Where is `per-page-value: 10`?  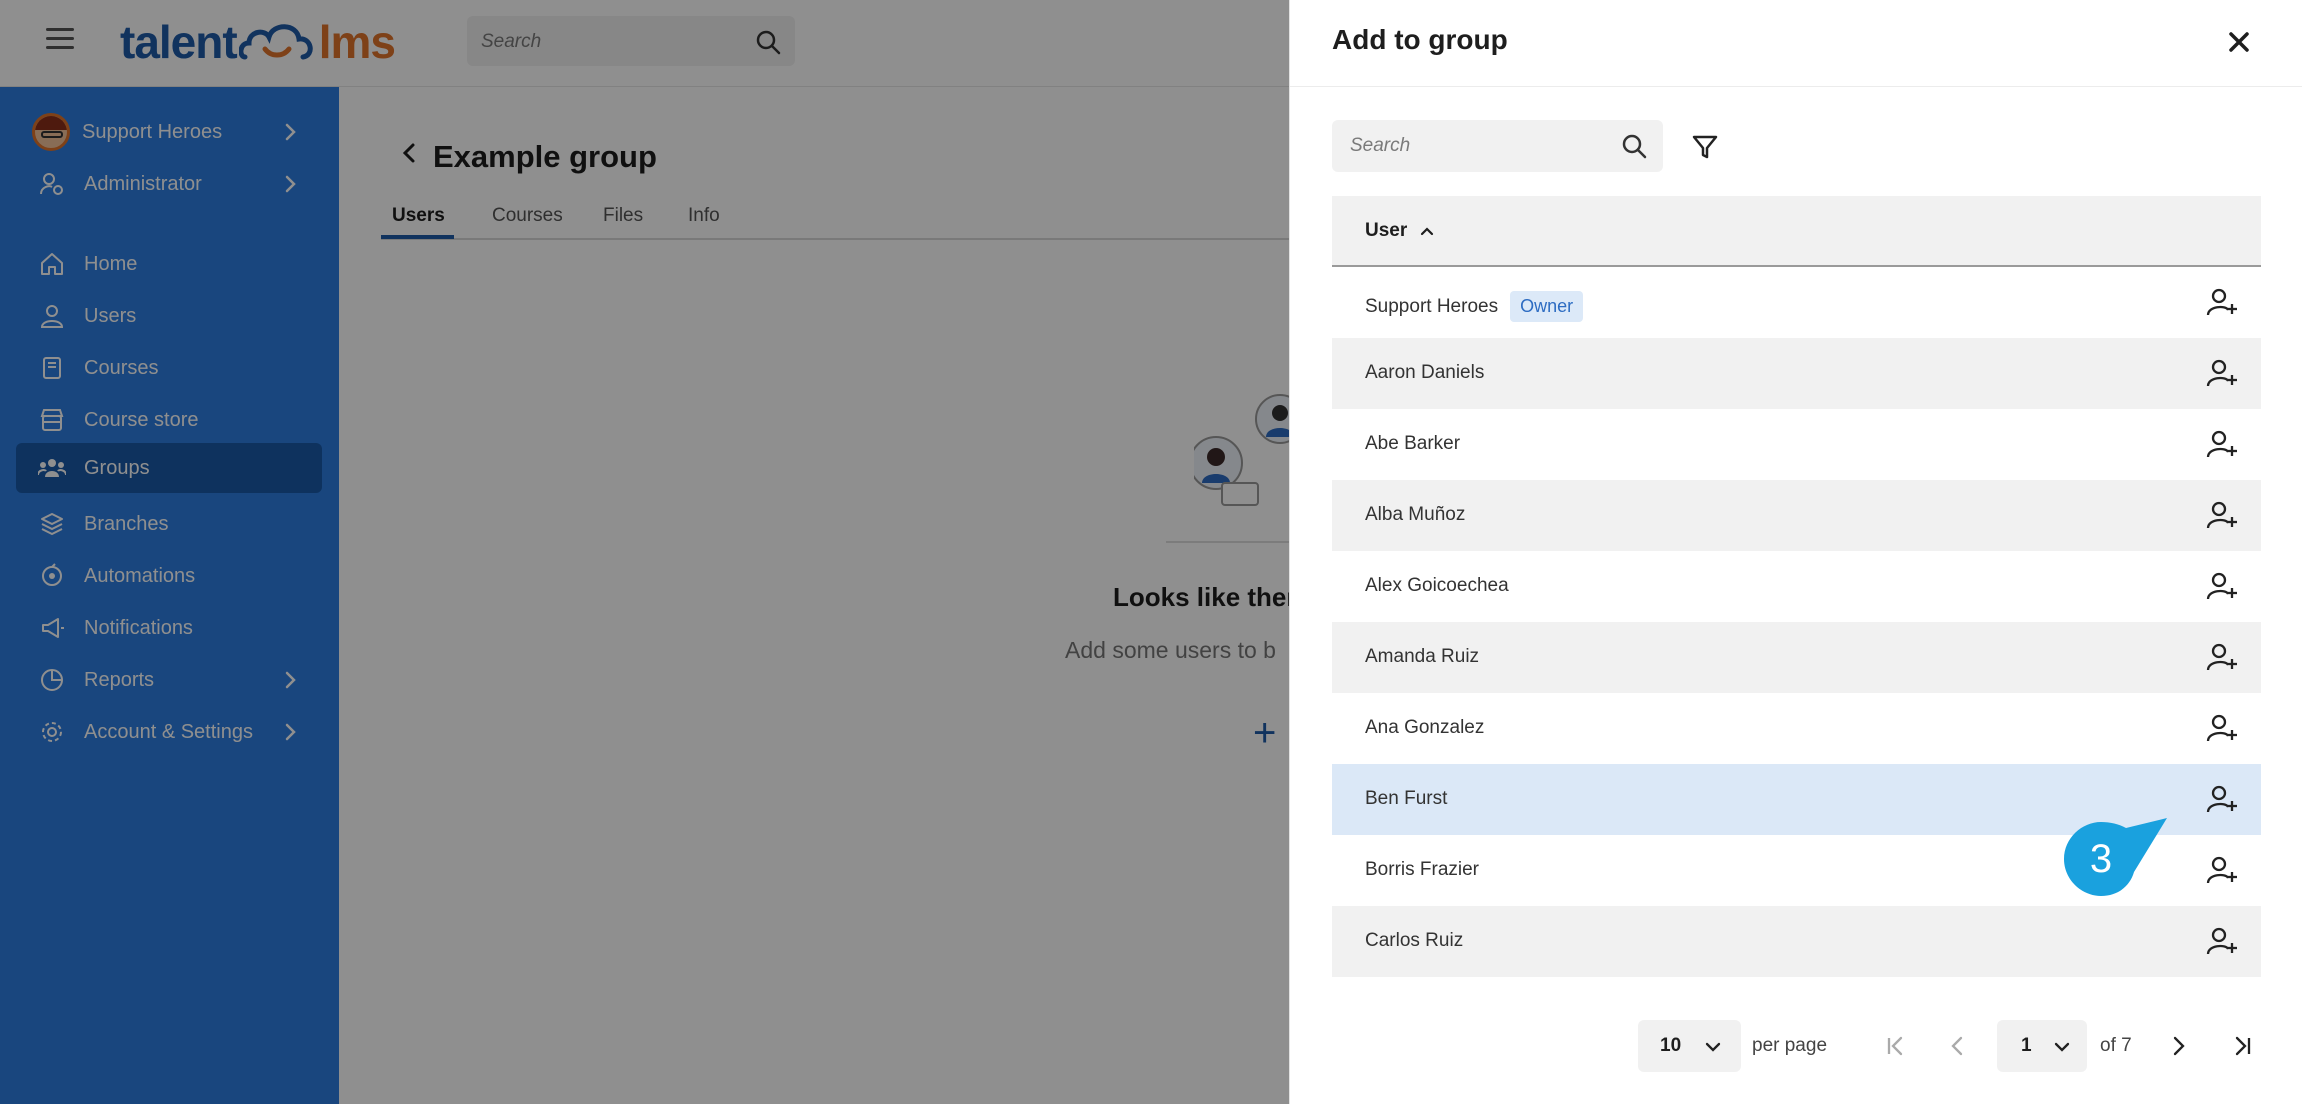
per-page-value: 10 is located at coordinates (1671, 1045).